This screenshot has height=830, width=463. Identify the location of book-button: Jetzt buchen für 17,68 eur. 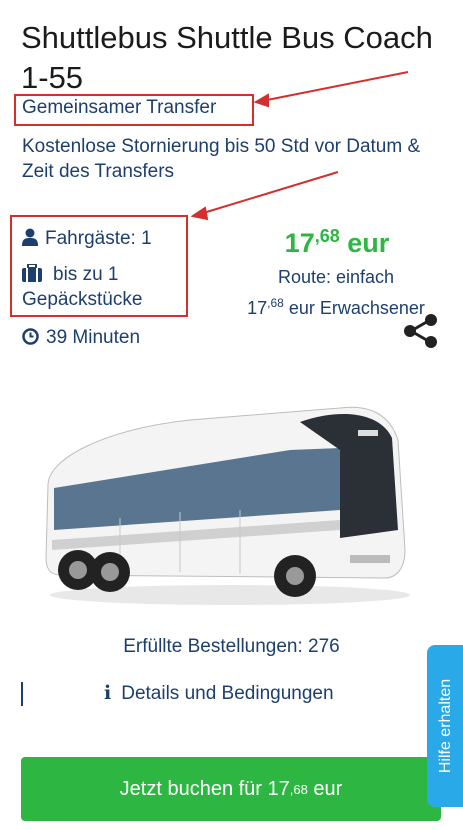
(231, 789).